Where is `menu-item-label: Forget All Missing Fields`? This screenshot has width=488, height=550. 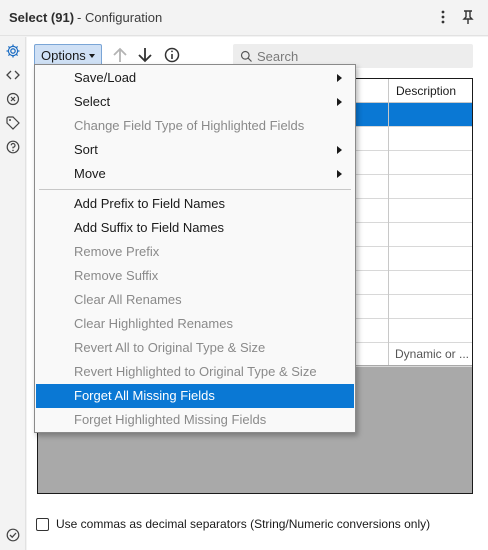 menu-item-label: Forget All Missing Fields is located at coordinates (144, 395).